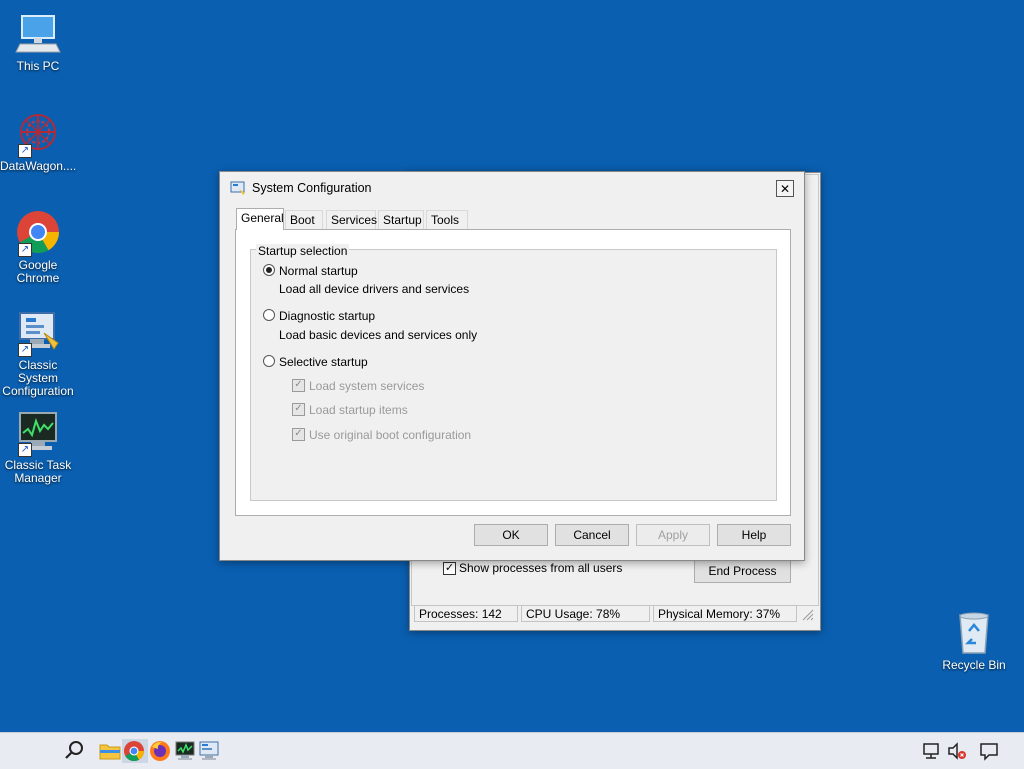  Describe the element at coordinates (974, 633) in the screenshot. I see `recycle-bin-icon` at that location.